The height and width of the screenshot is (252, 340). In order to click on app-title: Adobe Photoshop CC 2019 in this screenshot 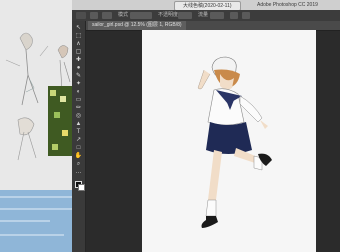, I will do `click(287, 5)`.